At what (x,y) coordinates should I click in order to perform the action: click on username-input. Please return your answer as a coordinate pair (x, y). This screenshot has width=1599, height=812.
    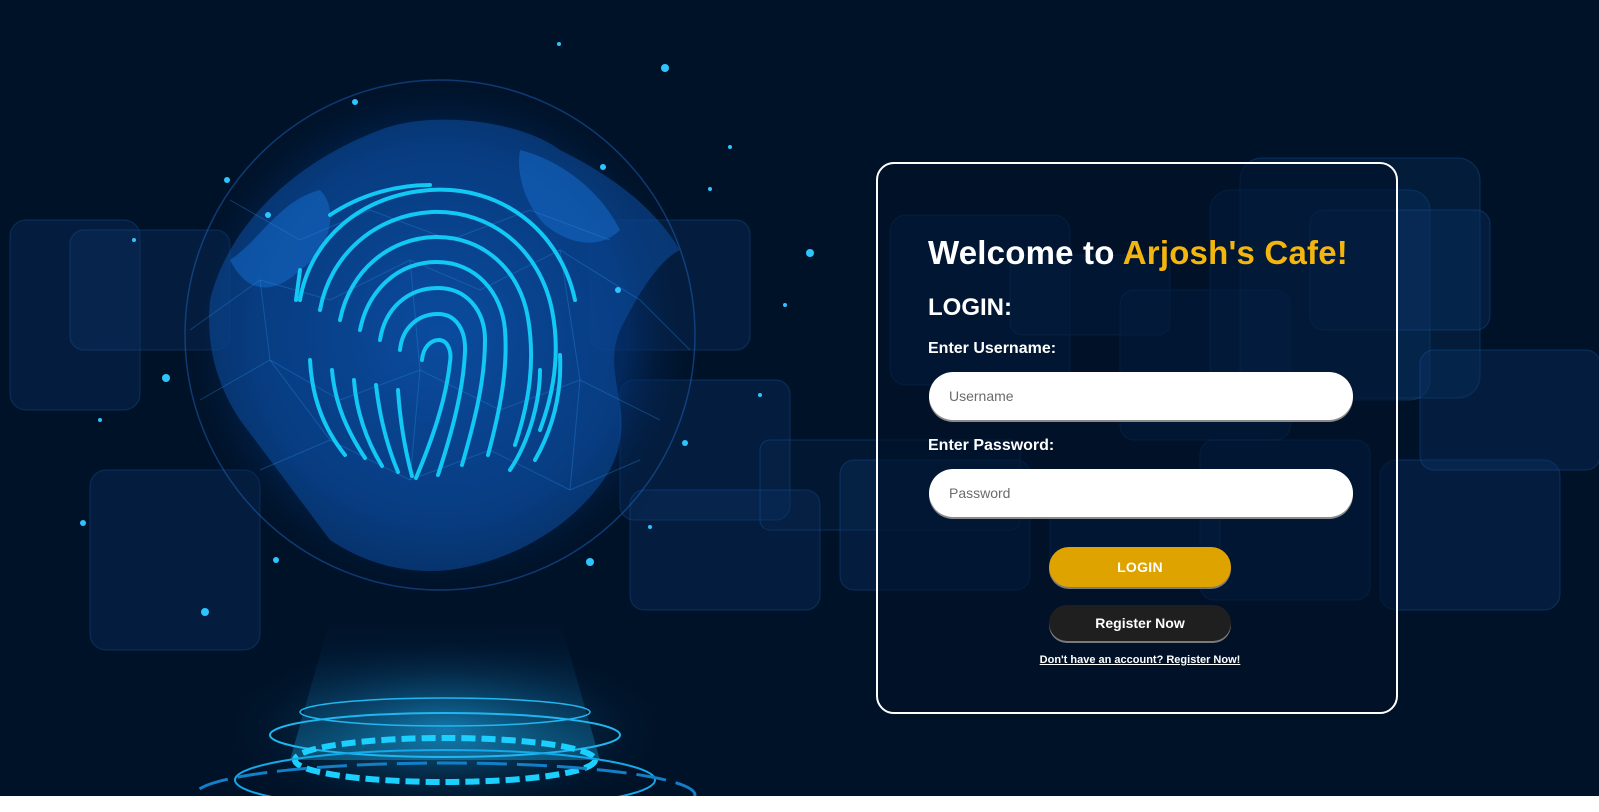
    Looking at the image, I should click on (1141, 396).